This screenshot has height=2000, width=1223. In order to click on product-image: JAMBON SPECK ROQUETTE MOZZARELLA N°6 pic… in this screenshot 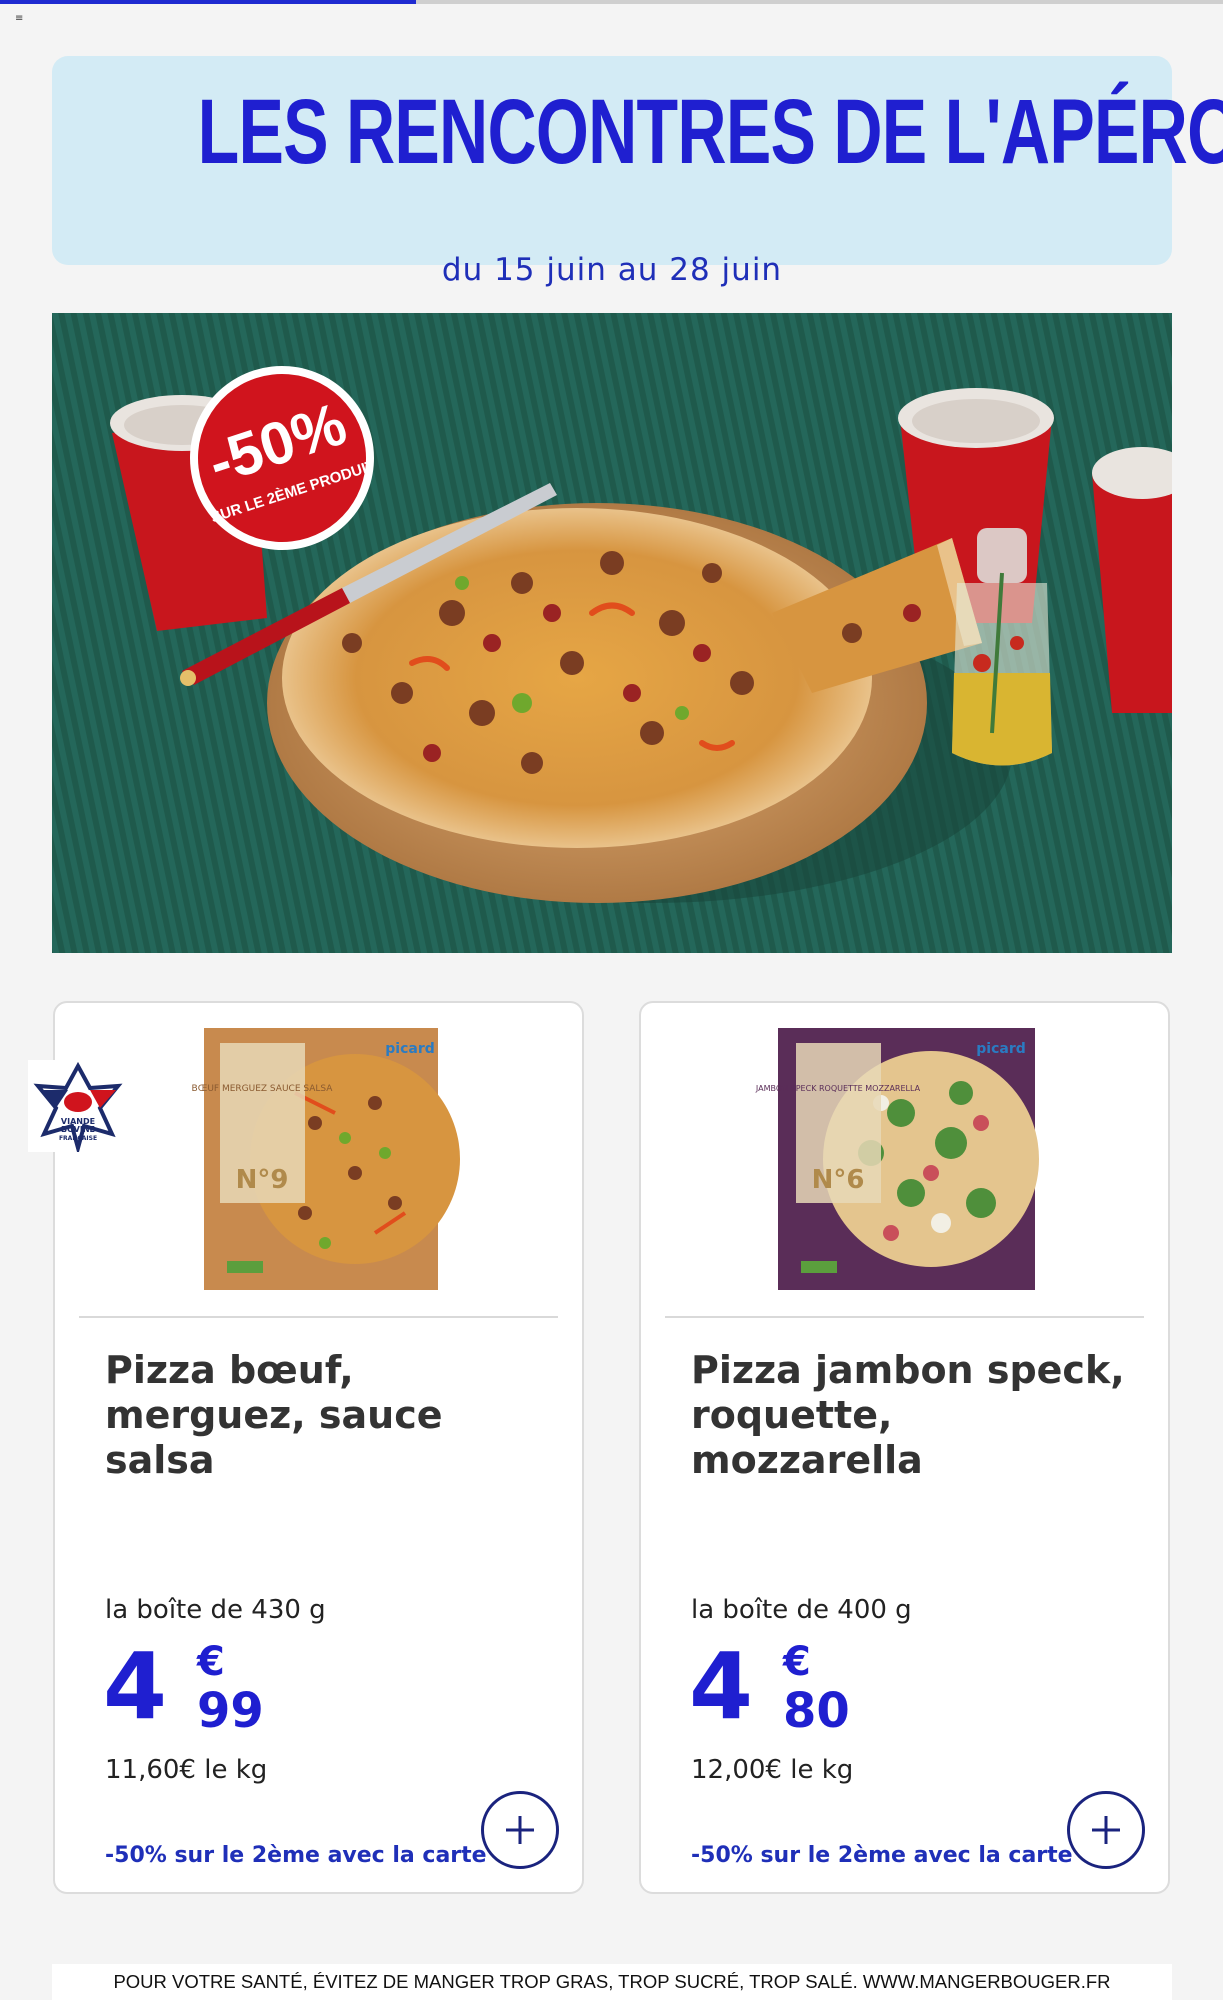, I will do `click(904, 1158)`.